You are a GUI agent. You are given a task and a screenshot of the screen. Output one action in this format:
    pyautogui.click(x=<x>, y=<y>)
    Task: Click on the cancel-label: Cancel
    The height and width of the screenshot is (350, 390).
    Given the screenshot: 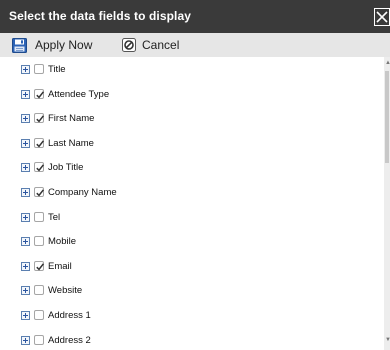 What is the action you would take?
    pyautogui.click(x=161, y=45)
    